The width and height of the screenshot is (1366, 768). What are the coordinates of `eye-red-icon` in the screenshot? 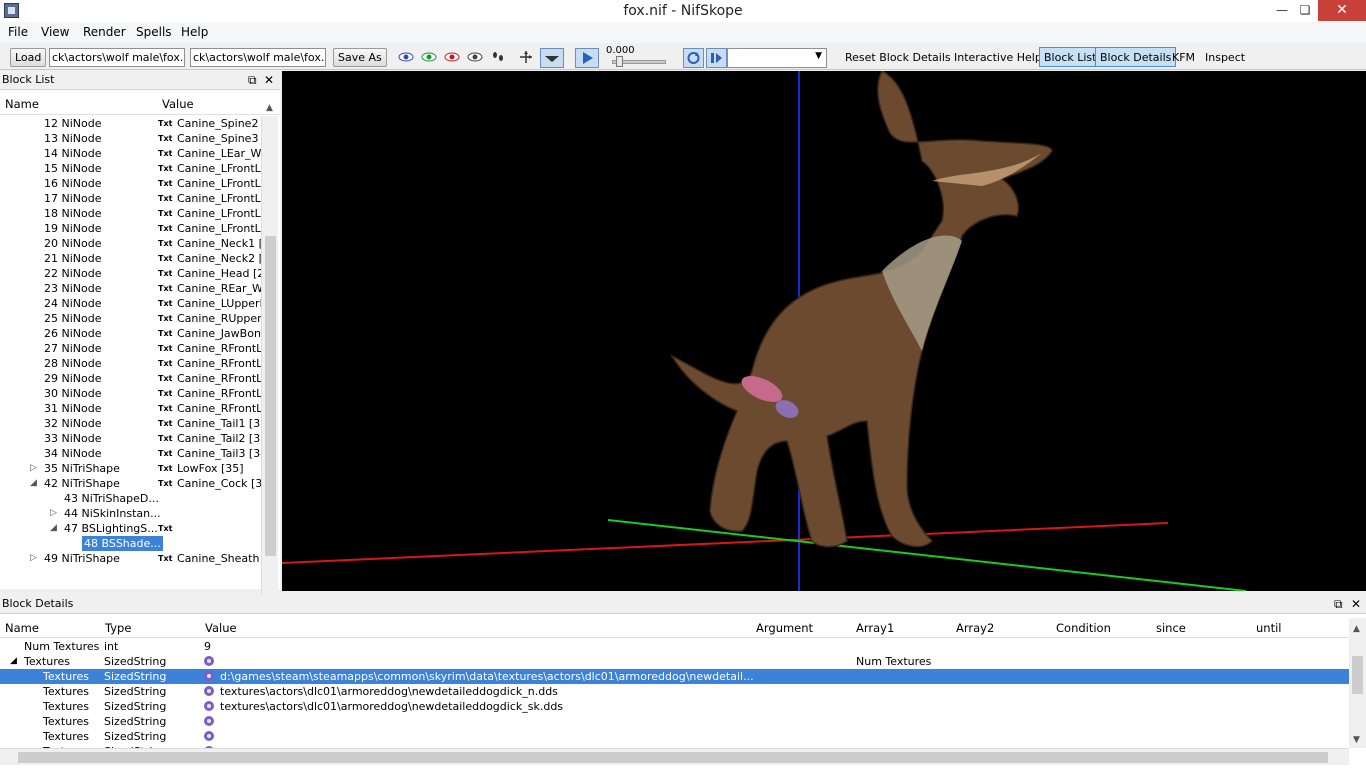 It's located at (452, 57).